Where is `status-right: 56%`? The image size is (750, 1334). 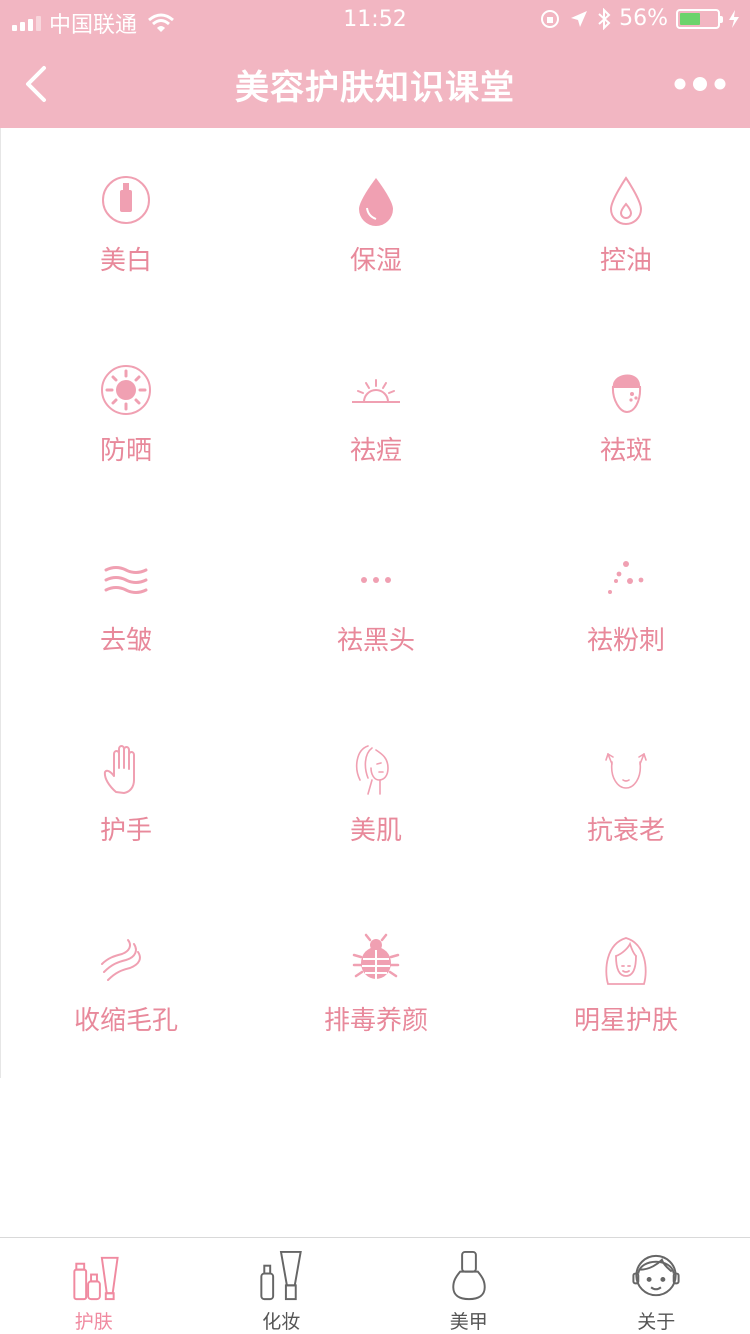 status-right: 56% is located at coordinates (639, 18).